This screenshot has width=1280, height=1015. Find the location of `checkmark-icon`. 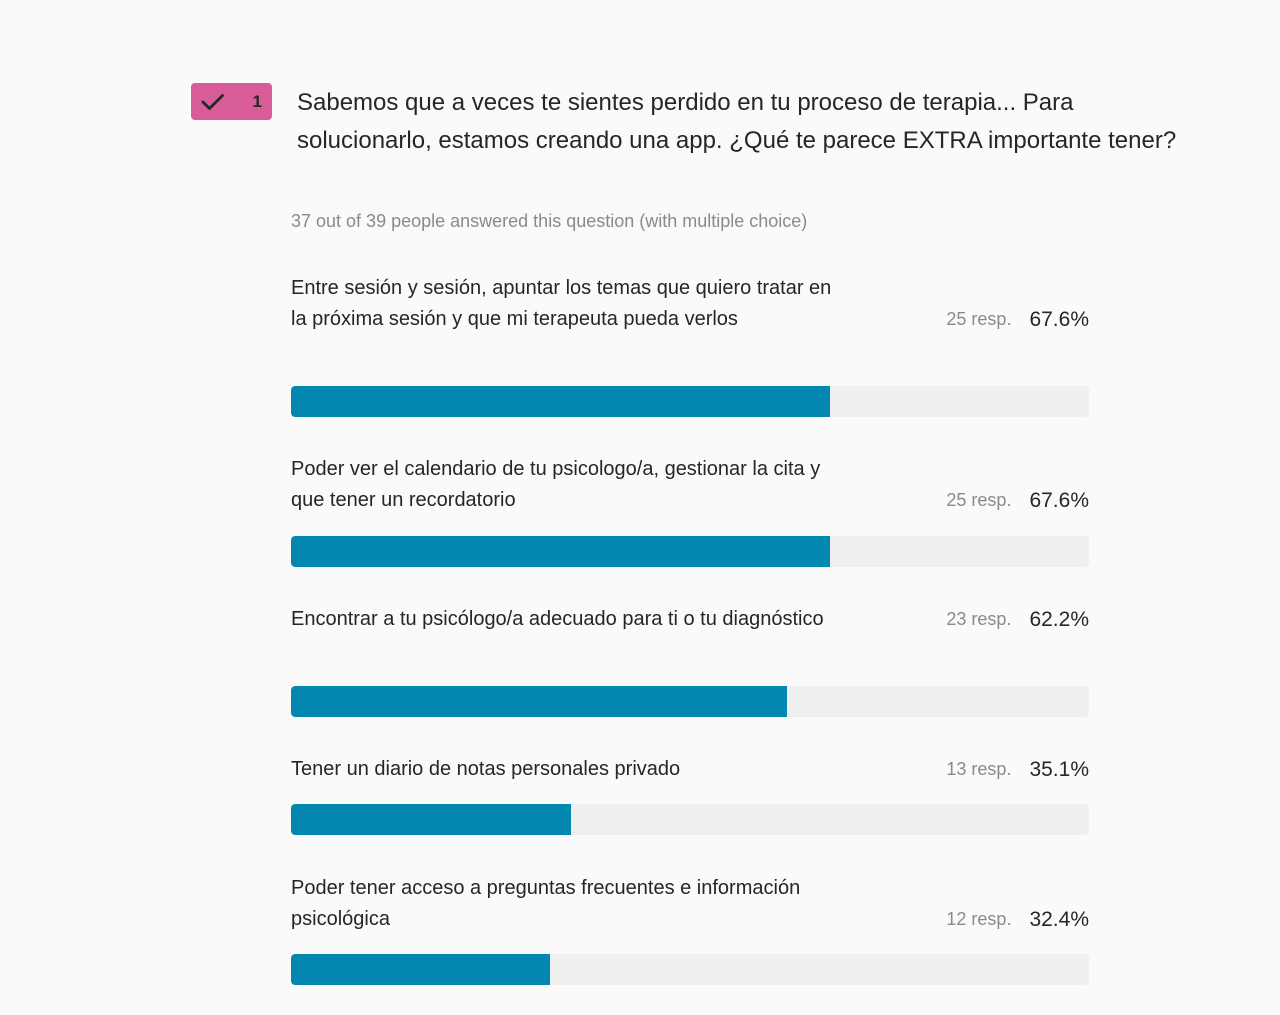

checkmark-icon is located at coordinates (212, 101).